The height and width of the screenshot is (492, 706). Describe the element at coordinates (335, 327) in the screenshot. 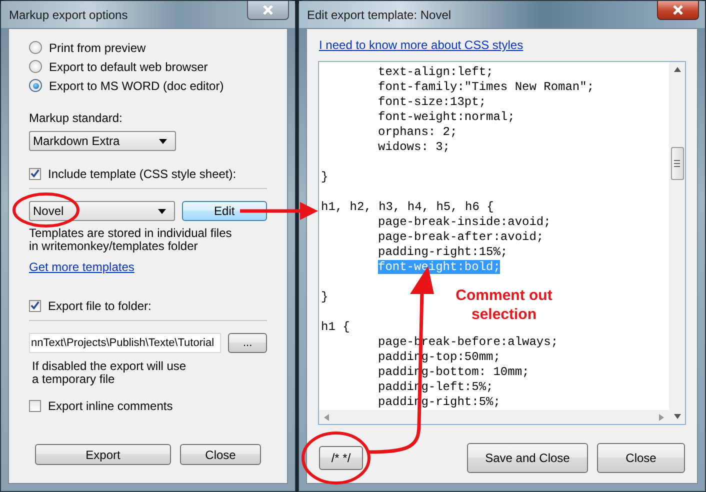

I see `code-line: h1 {` at that location.